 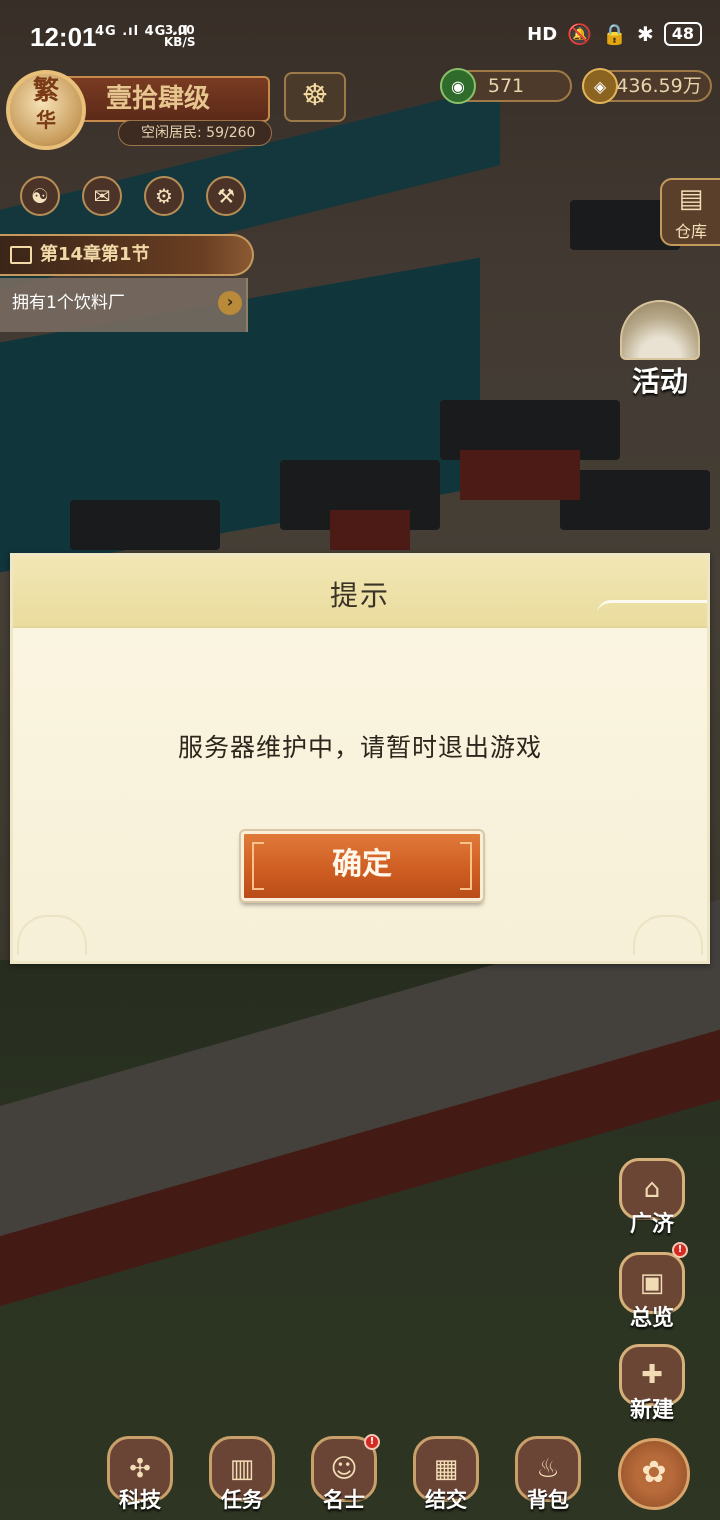 What do you see at coordinates (344, 1499) in the screenshot?
I see `nav-label: 名士` at bounding box center [344, 1499].